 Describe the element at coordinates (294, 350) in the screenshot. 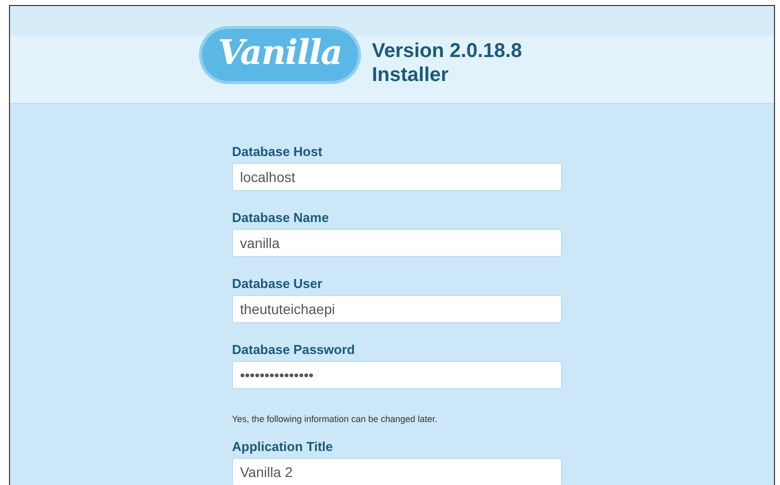

I see `field-label: Database Password` at that location.